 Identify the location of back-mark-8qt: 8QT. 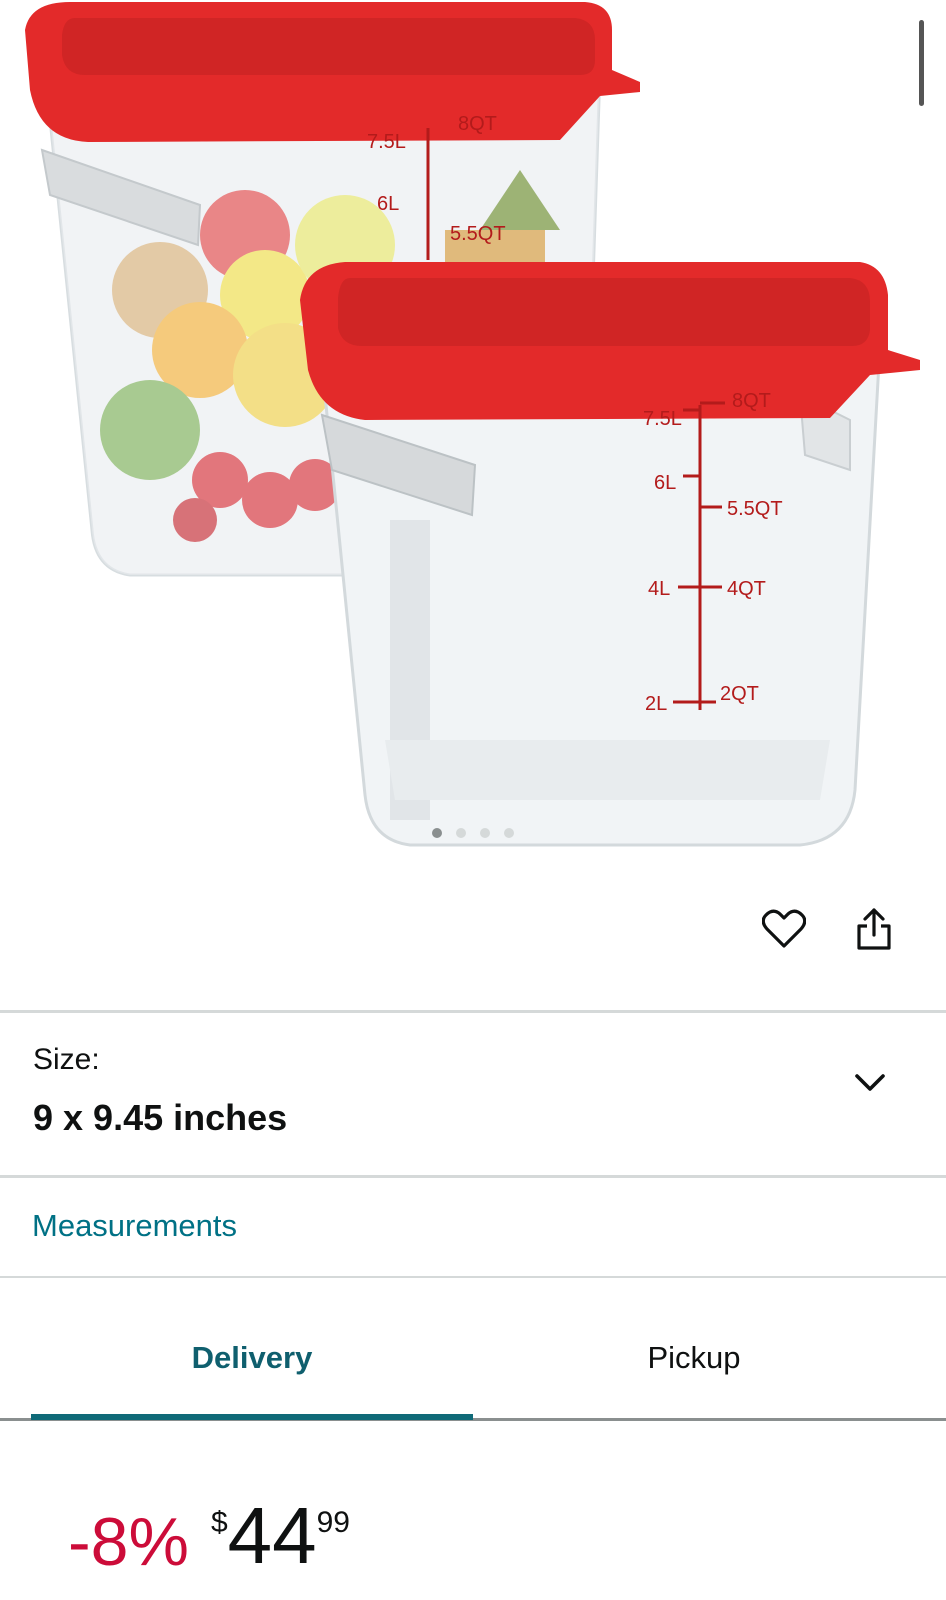
(477, 124).